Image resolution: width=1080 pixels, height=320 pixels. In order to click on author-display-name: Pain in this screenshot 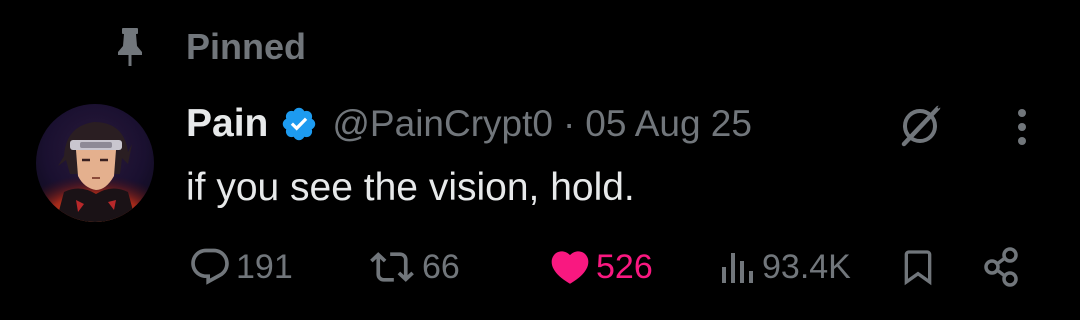, I will do `click(227, 124)`.